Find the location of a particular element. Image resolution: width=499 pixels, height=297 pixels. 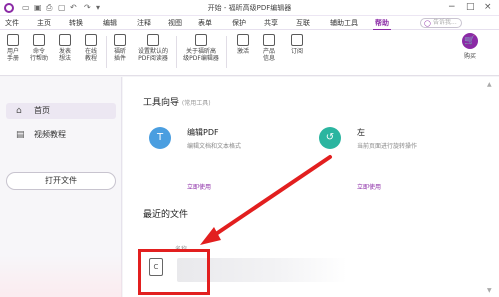

command-help-button: 命令 行帮助 is located at coordinates (39, 48).